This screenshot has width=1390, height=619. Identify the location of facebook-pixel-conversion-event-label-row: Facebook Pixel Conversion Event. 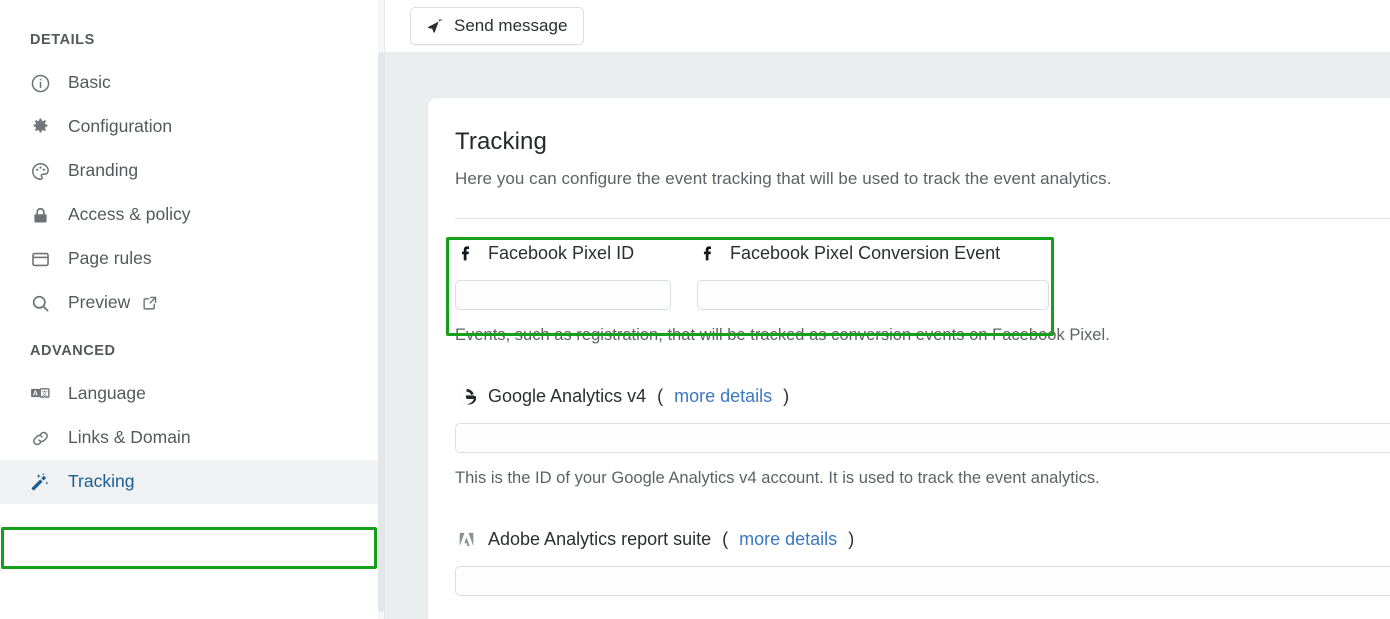
(873, 253).